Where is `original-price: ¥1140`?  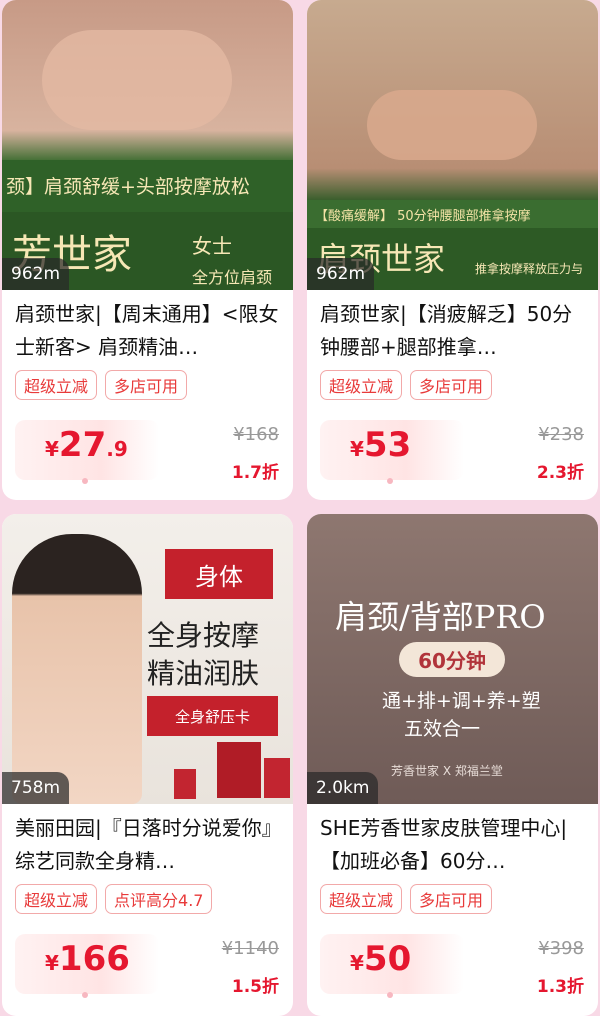
original-price: ¥1140 is located at coordinates (250, 948).